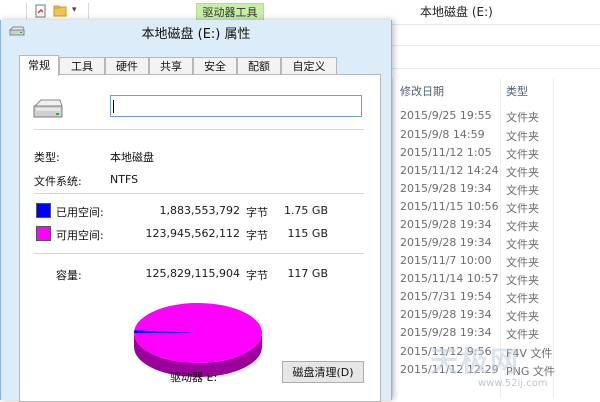 This screenshot has height=402, width=600. I want to click on drive-letter-label: 驱动器 E:, so click(194, 377).